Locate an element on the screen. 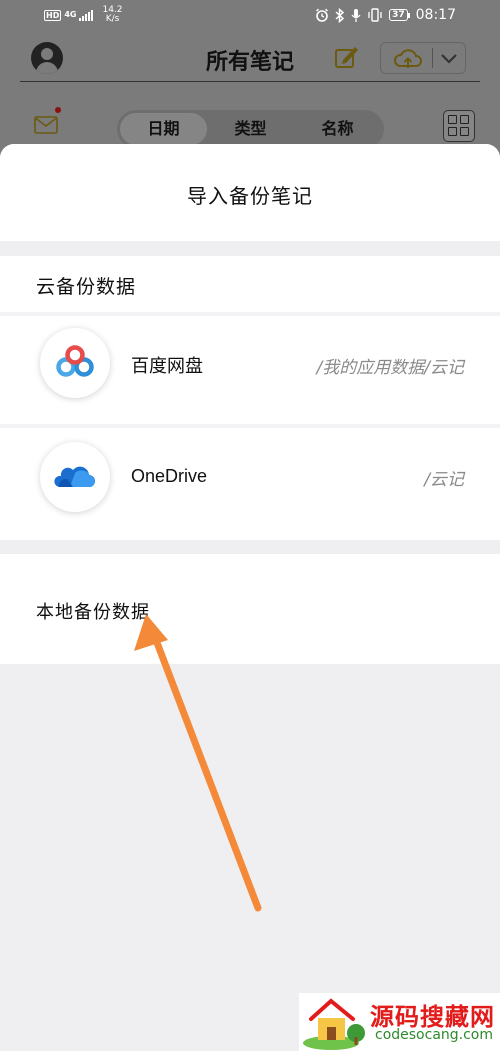 Image resolution: width=500 pixels, height=1051 pixels. annotation-arrow is located at coordinates (198, 763).